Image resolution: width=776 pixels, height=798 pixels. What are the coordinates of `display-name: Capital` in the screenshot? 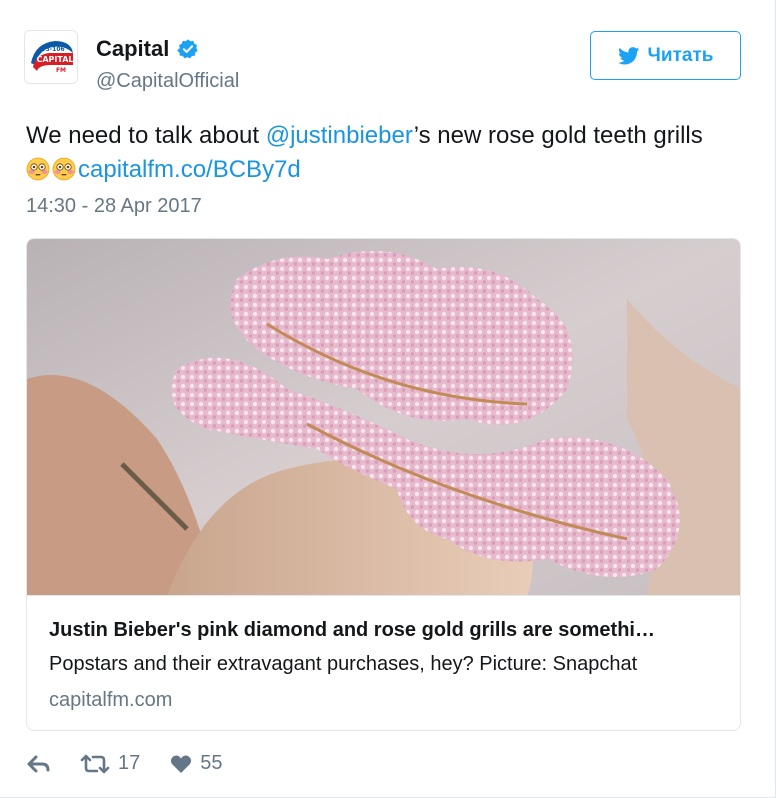 It's located at (147, 49).